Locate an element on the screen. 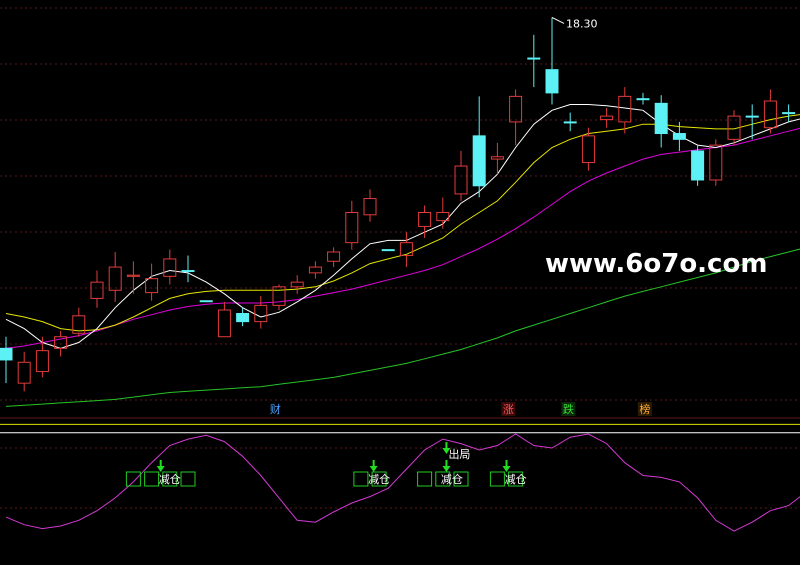  event-marker-label: 财 is located at coordinates (275, 409).